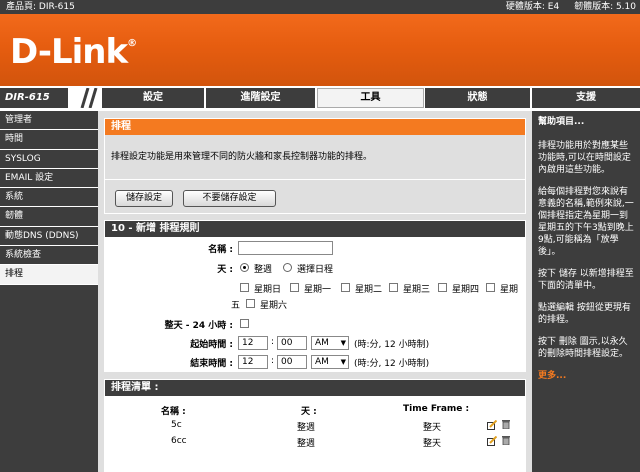  I want to click on tab-status: 狀態, so click(478, 98).